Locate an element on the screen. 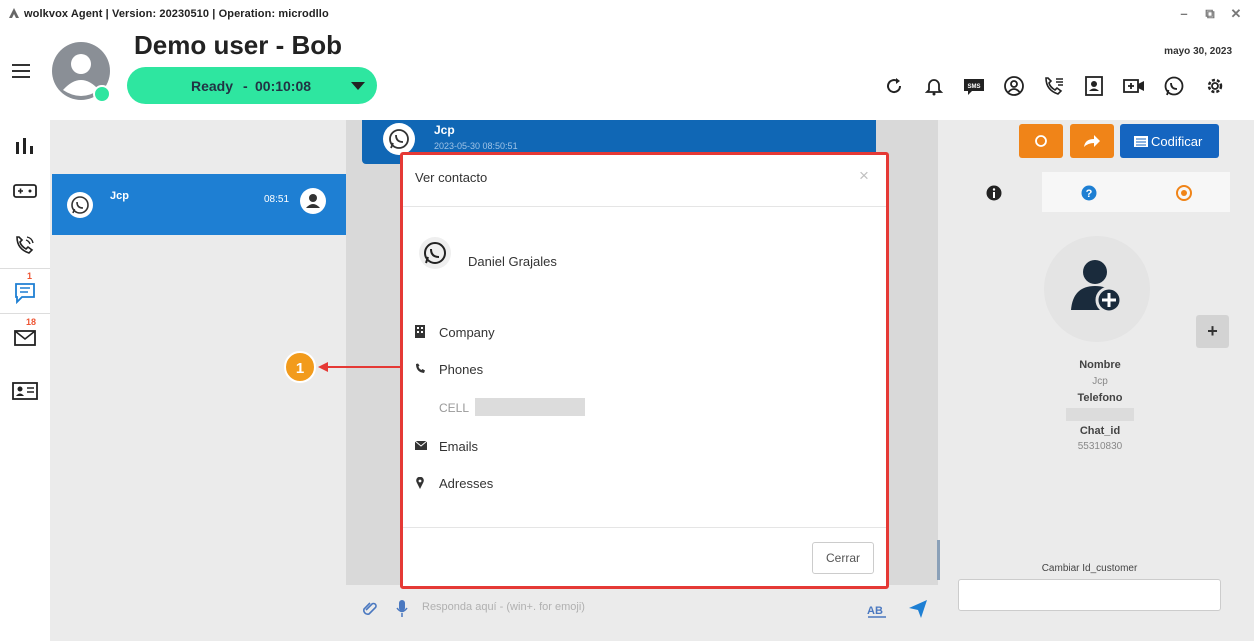 This screenshot has width=1254, height=641. modal-close-button: × is located at coordinates (864, 176).